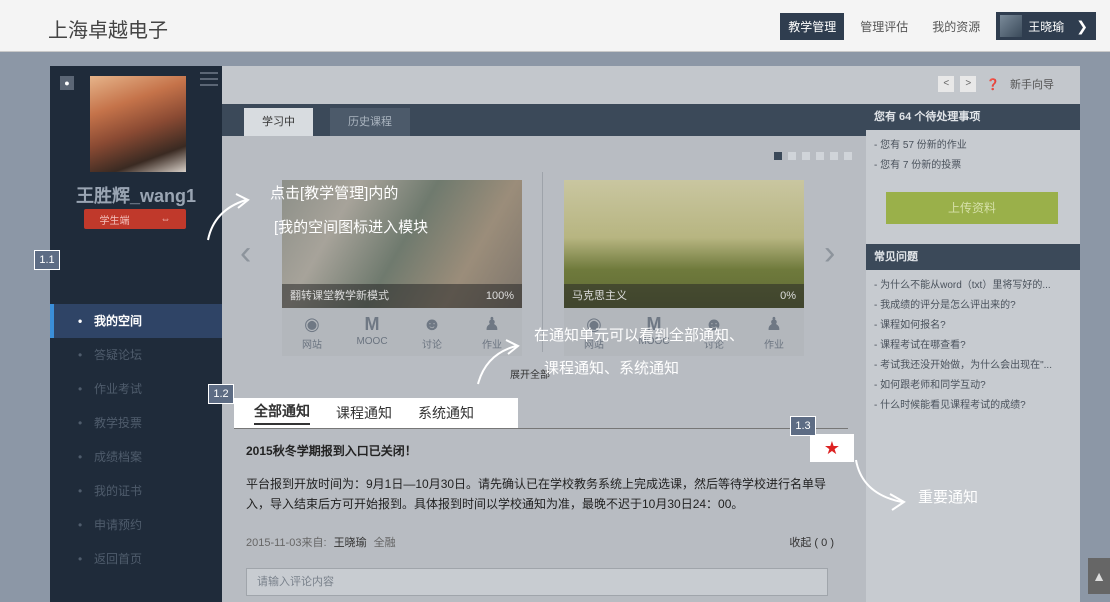 The width and height of the screenshot is (1110, 602). Describe the element at coordinates (973, 117) in the screenshot. I see `pending-title: 您有 64 个待处理事项` at that location.